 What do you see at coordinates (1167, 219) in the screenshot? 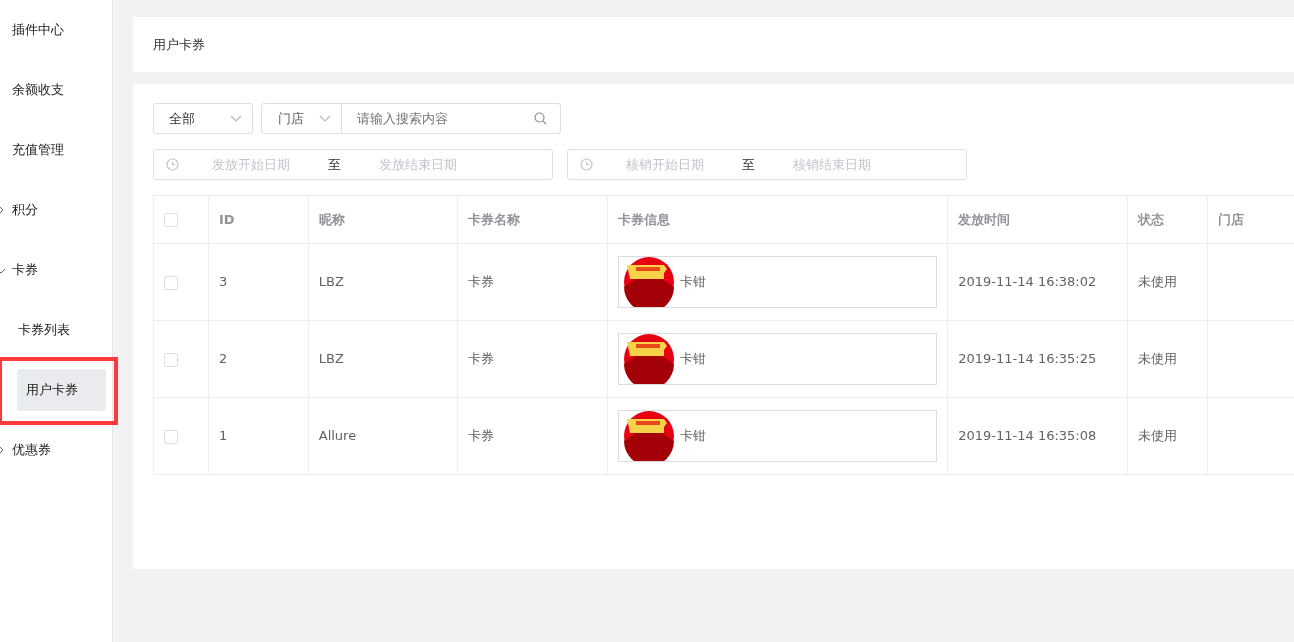
I see `column-header: 状态` at bounding box center [1167, 219].